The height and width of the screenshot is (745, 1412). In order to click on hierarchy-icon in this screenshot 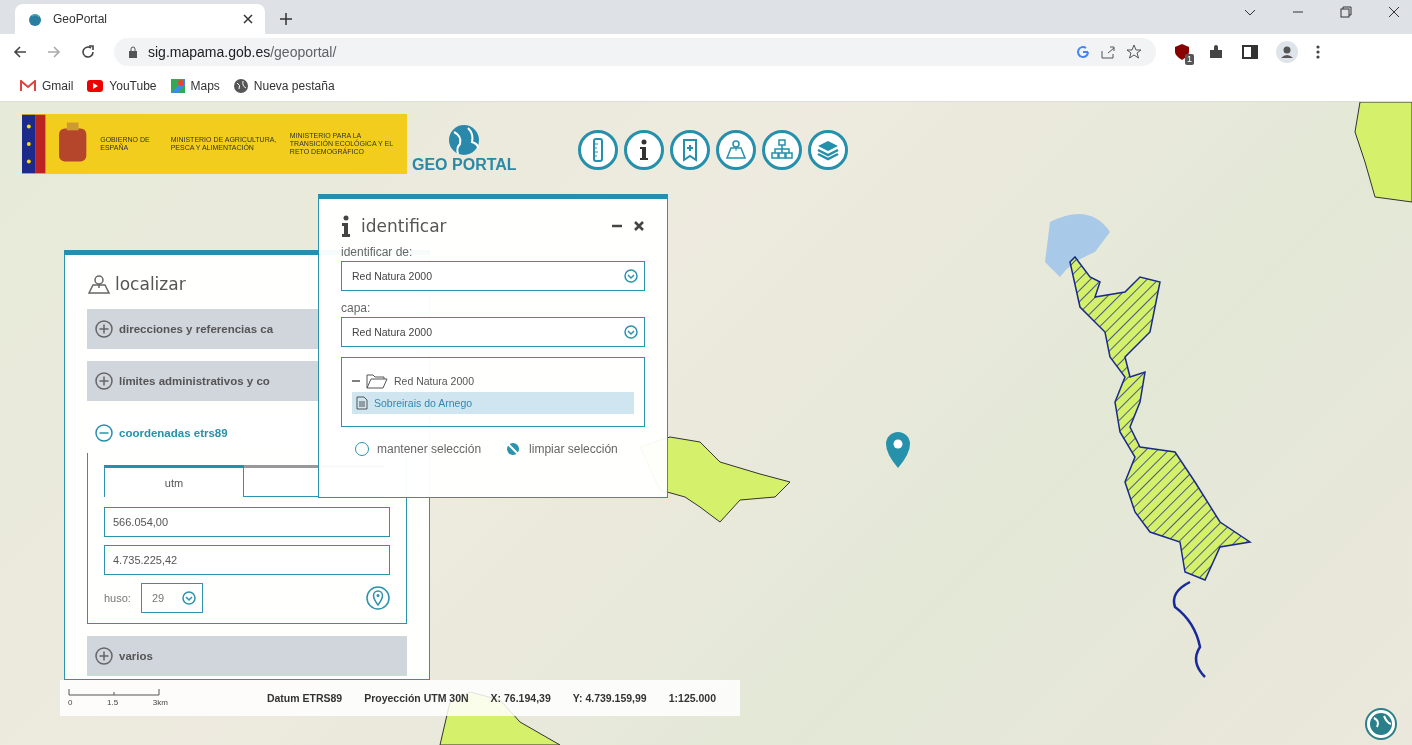, I will do `click(782, 150)`.